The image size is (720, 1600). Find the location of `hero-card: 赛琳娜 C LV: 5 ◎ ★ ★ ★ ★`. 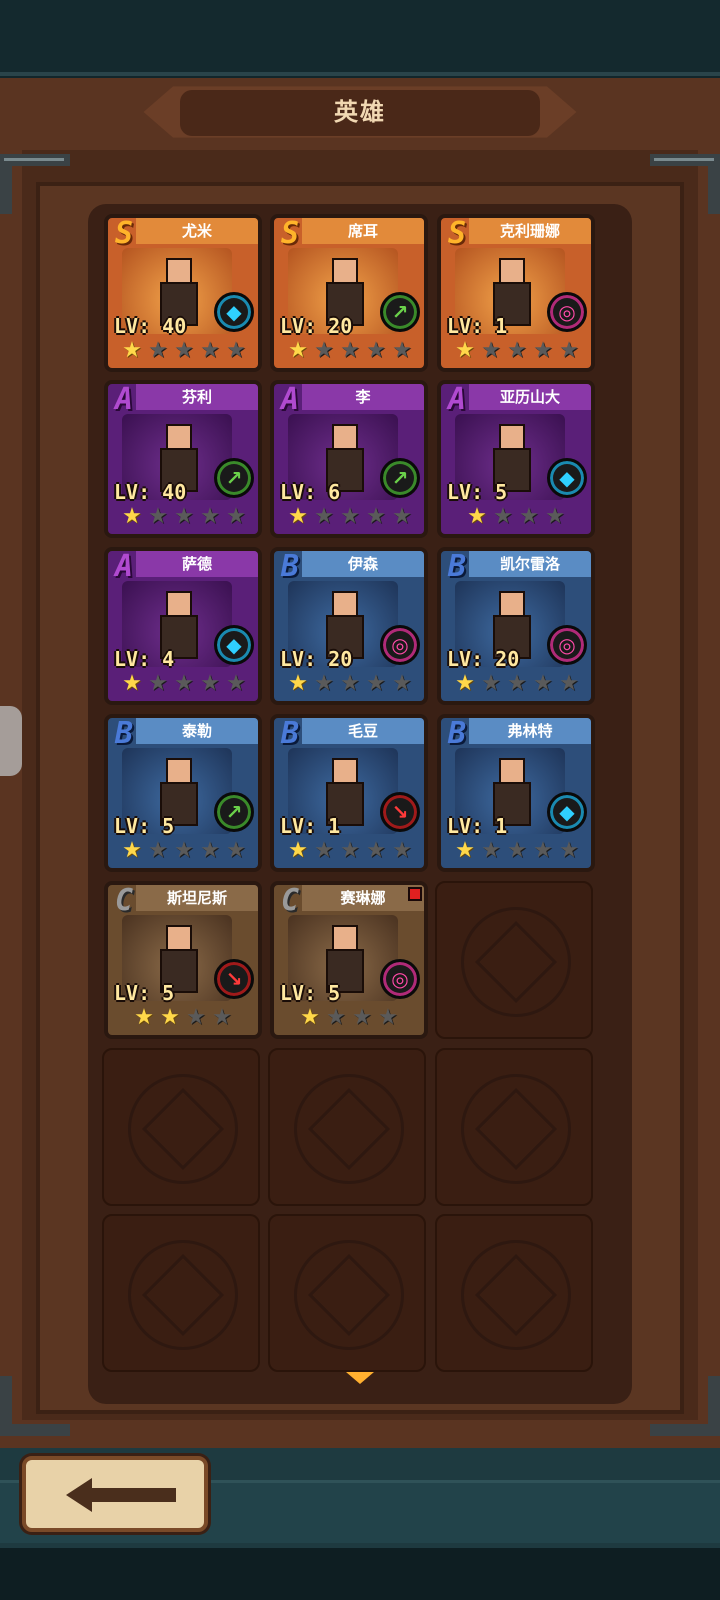

hero-card: 赛琳娜 C LV: 5 ◎ ★ ★ ★ ★ is located at coordinates (349, 960).